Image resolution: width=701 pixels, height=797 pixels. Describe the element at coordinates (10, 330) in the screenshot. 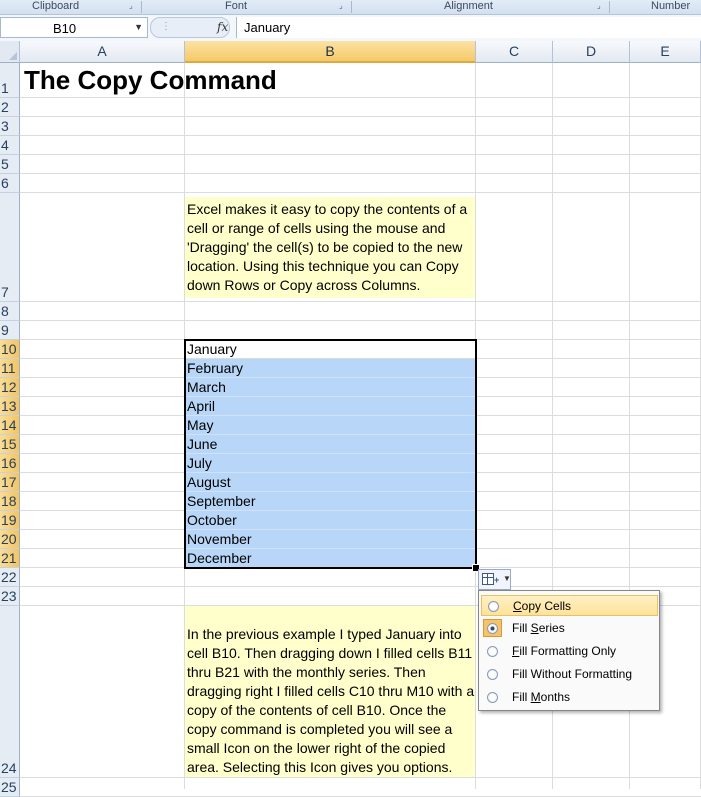

I see `row-header-9: 9` at that location.